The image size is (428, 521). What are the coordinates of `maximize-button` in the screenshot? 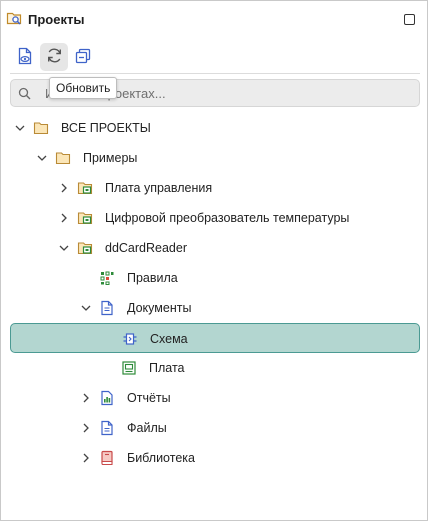 It's located at (409, 19).